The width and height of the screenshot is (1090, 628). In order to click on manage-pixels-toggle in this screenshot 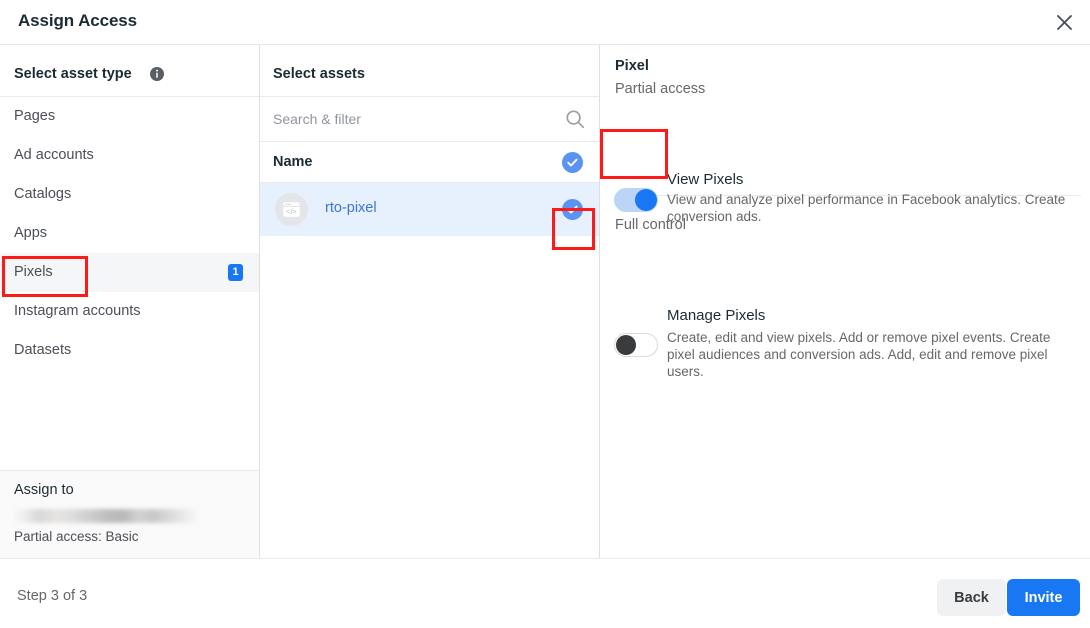, I will do `click(636, 345)`.